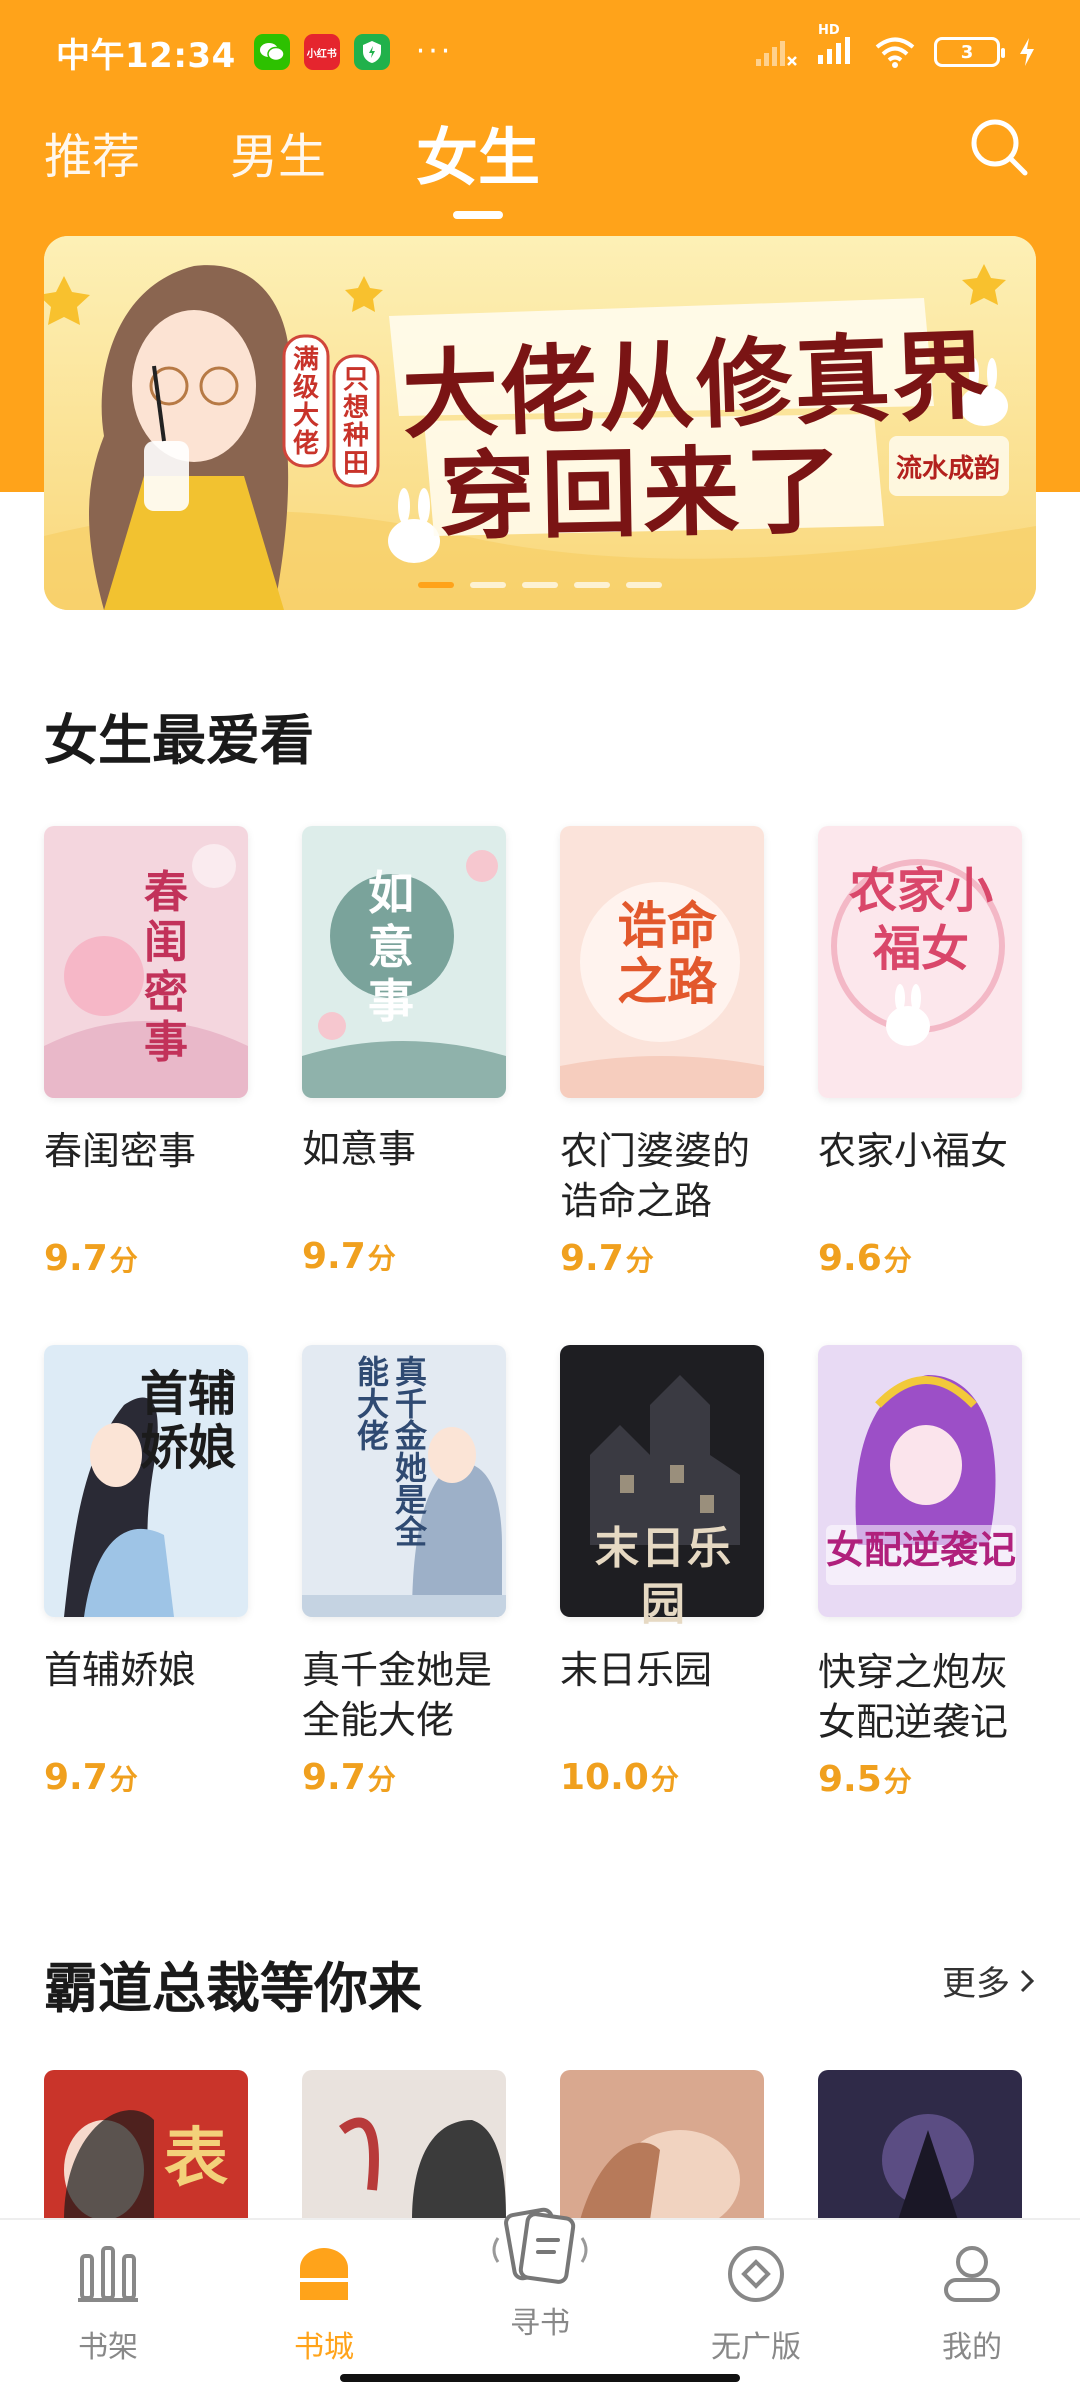 Image resolution: width=1080 pixels, height=2400 pixels. Describe the element at coordinates (478, 152) in the screenshot. I see `tab-female: 女生` at that location.